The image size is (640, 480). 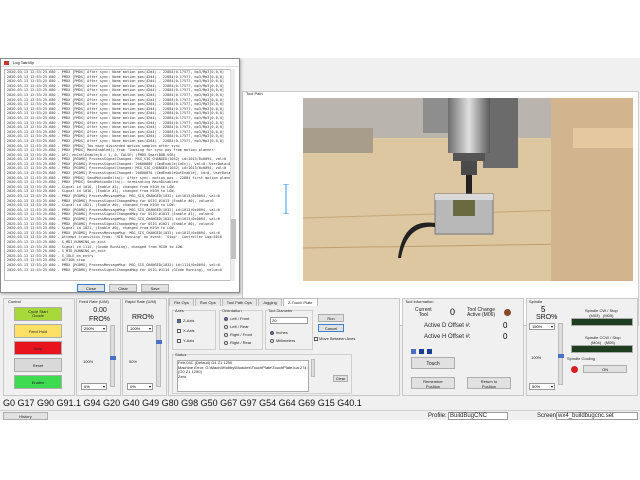 I want to click on cancel-button: Cancel, so click(x=331, y=328).